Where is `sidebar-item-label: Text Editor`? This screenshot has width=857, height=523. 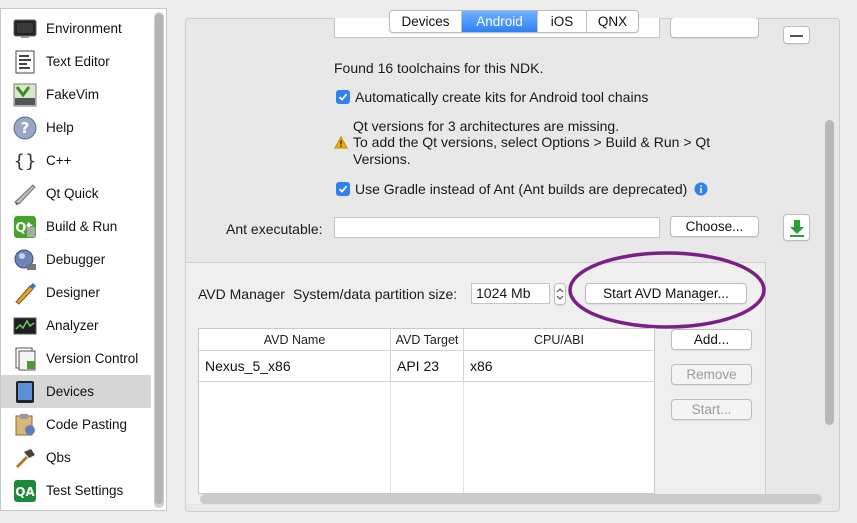
sidebar-item-label: Text Editor is located at coordinates (78, 61).